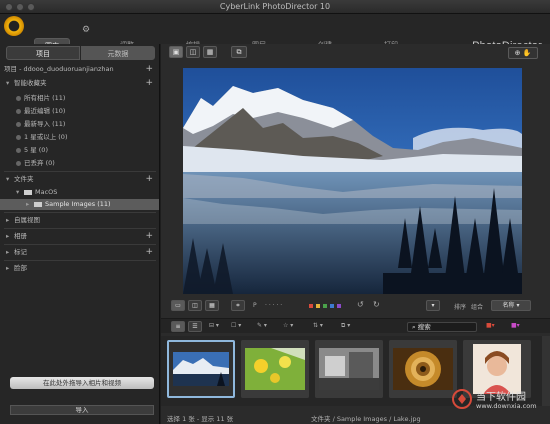  What do you see at coordinates (349, 369) in the screenshot?
I see `thumbnail-street` at bounding box center [349, 369].